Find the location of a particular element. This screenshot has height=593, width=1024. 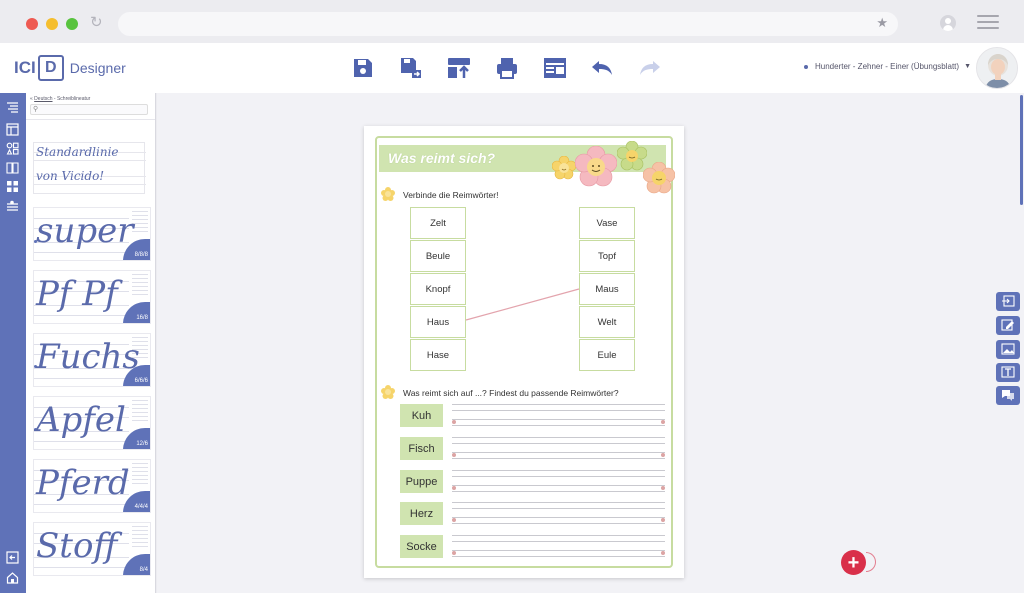

user-avatar is located at coordinates (997, 68).